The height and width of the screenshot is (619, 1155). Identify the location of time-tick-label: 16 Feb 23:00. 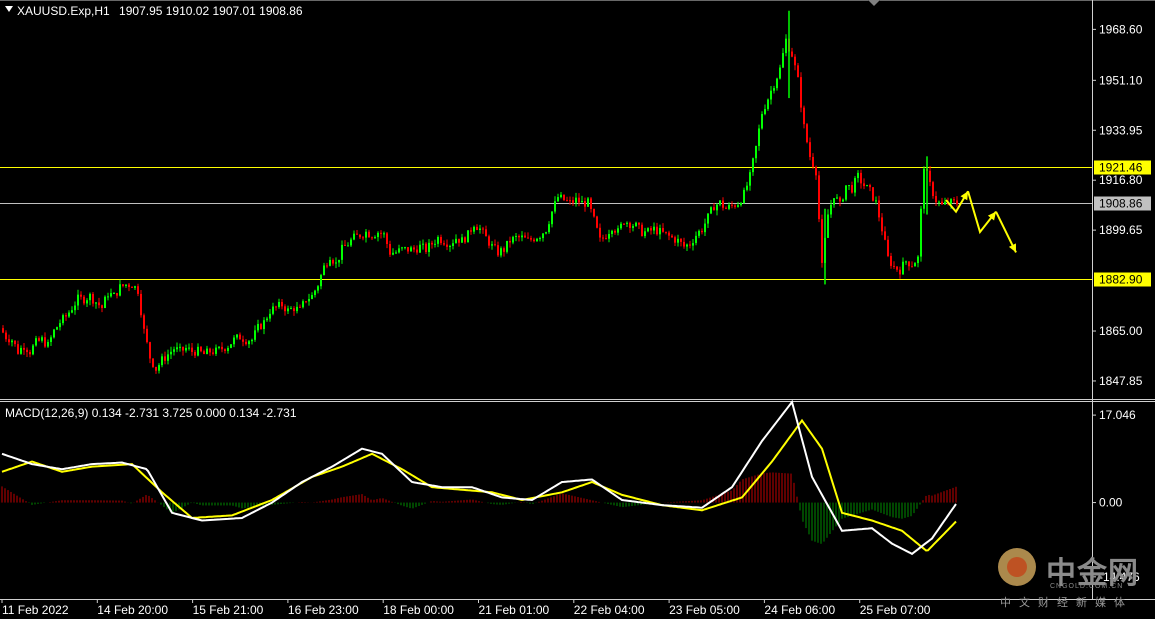
(323, 610).